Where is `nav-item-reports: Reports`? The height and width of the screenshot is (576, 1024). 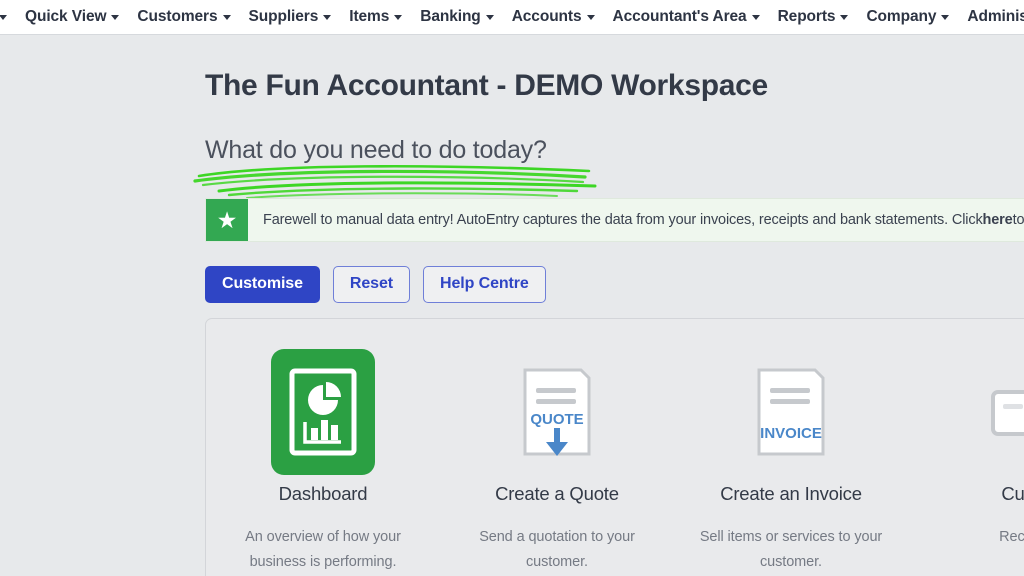
nav-item-reports: Reports is located at coordinates (813, 17).